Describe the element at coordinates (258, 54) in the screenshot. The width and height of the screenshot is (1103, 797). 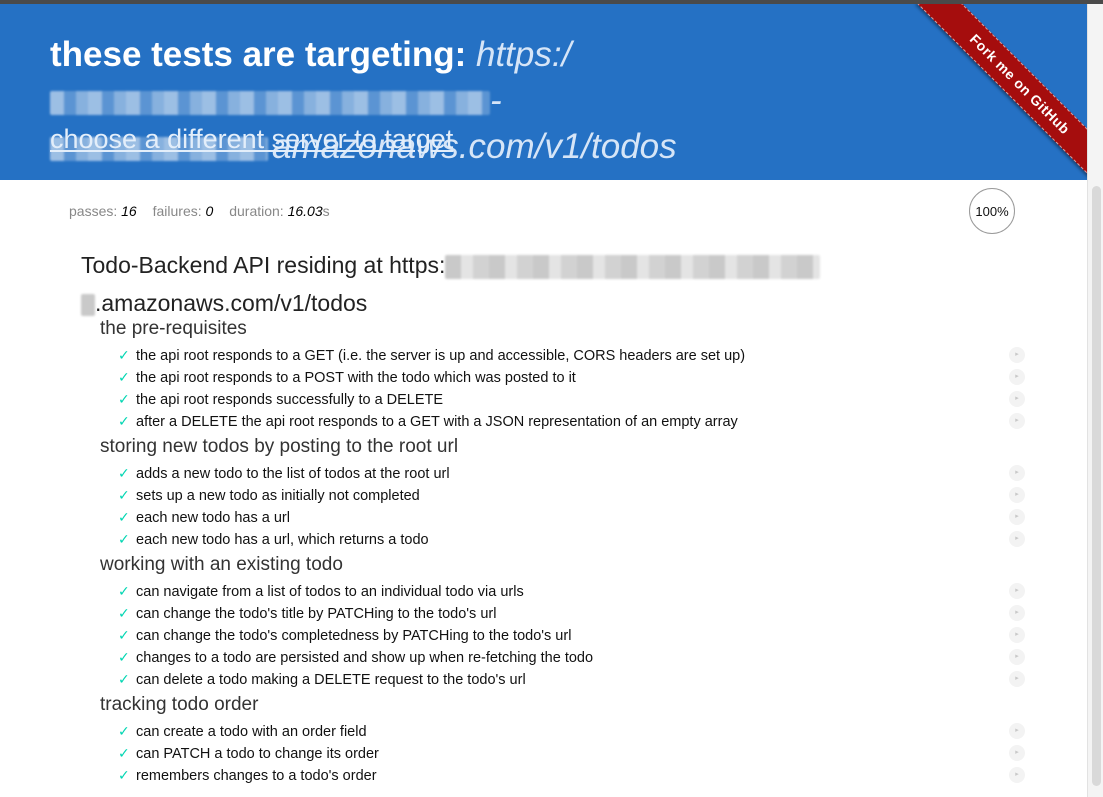
I see `target-label: these tests are targeting:` at that location.